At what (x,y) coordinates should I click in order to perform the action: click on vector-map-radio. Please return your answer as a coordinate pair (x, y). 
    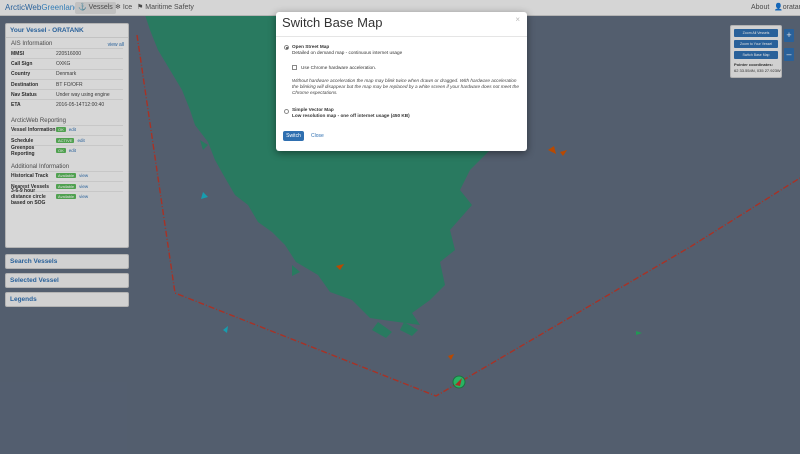
    Looking at the image, I should click on (286, 111).